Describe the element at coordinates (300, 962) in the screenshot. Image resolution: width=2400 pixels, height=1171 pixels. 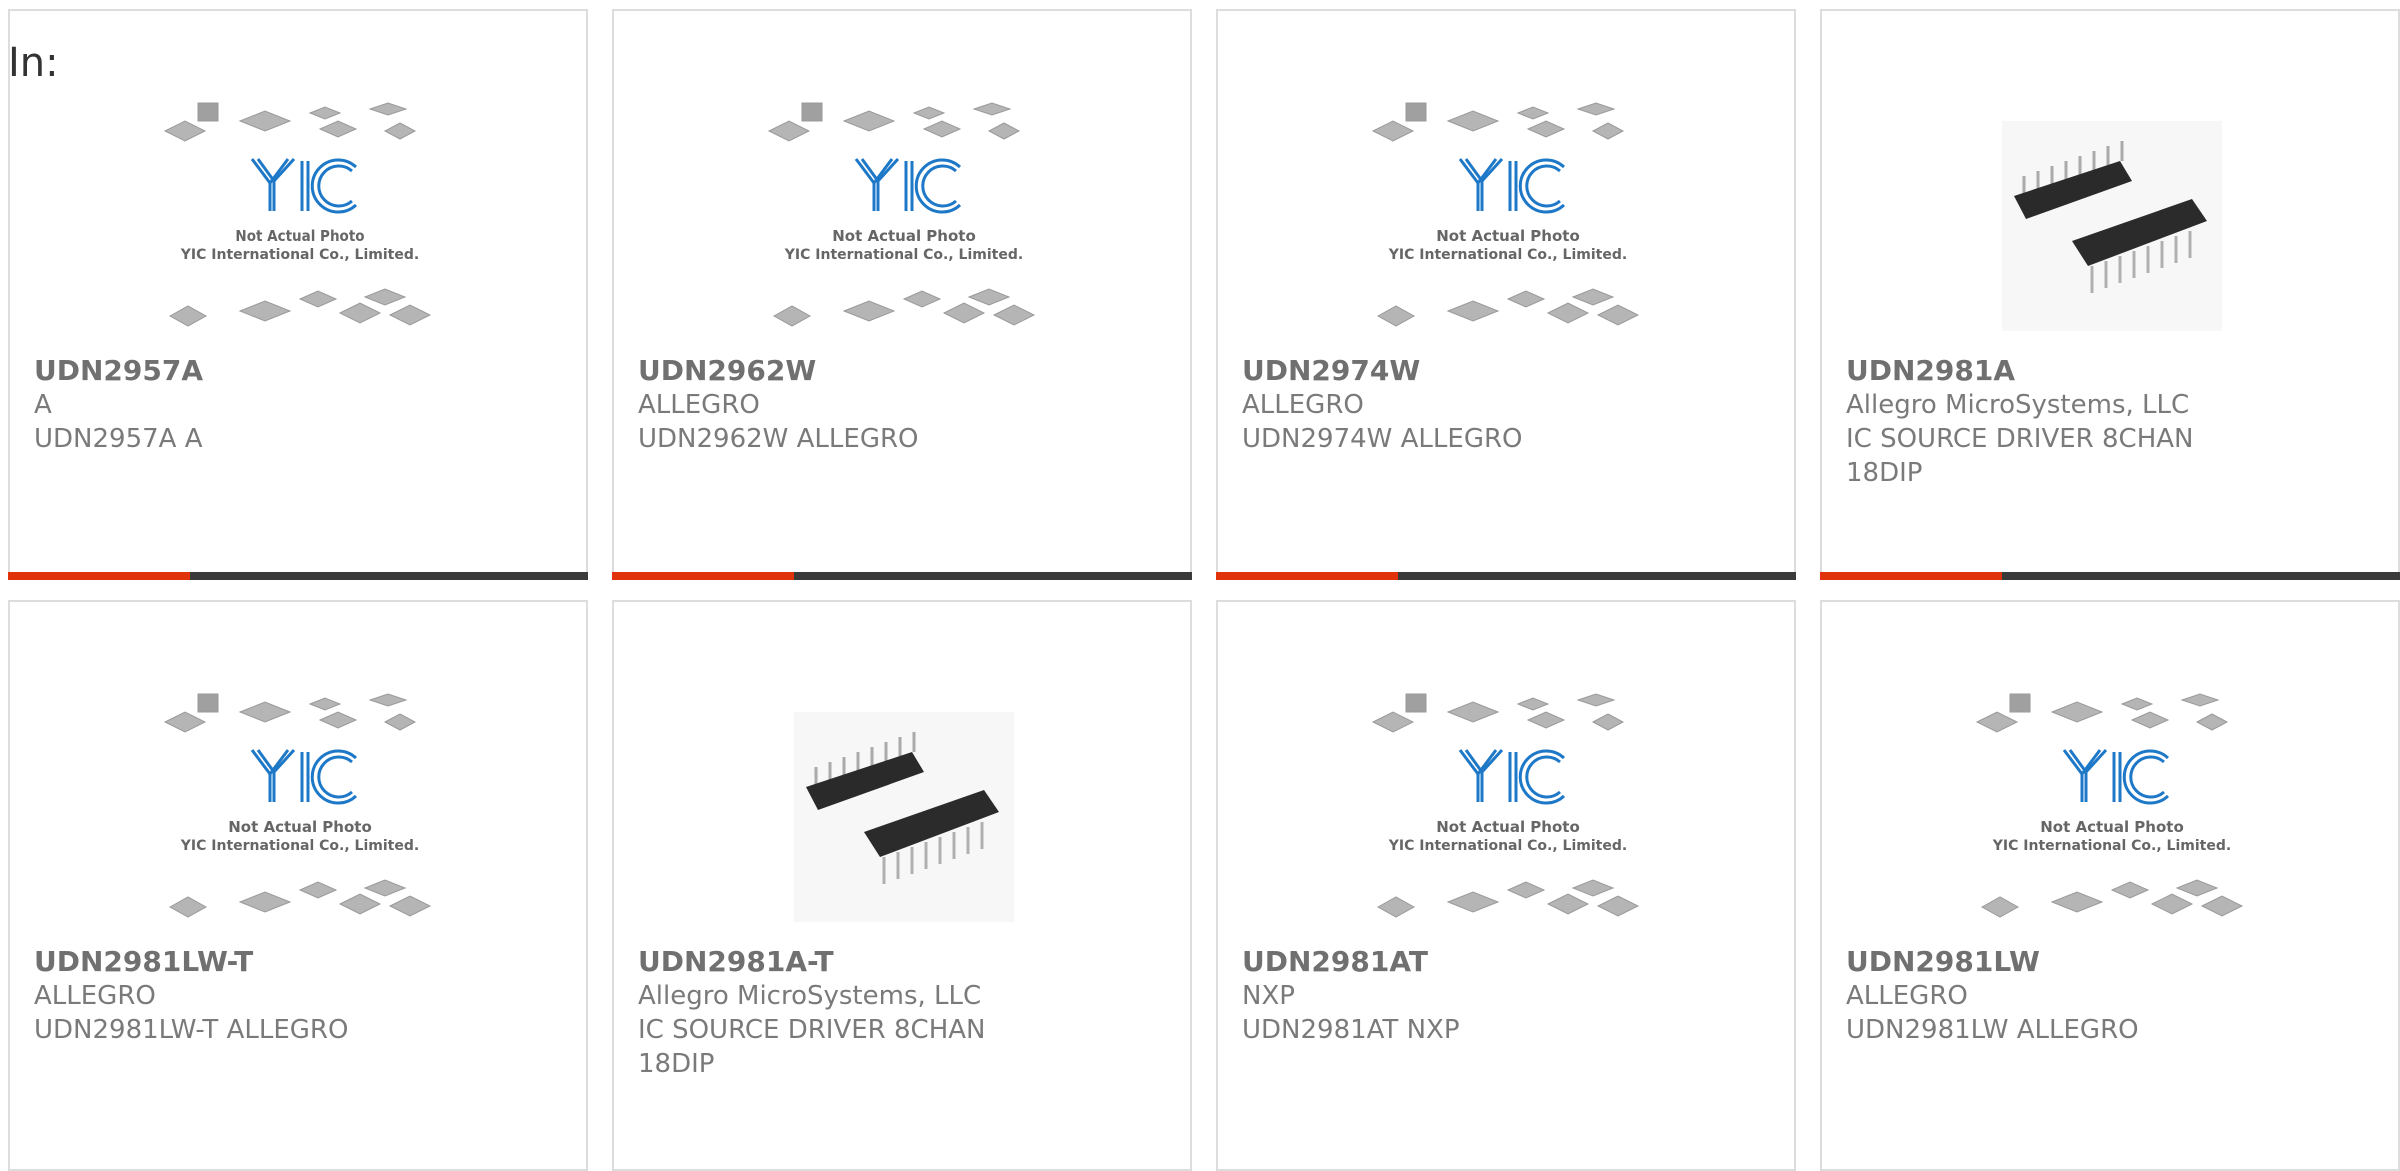
I see `part-number: UDN2981LW-T` at that location.